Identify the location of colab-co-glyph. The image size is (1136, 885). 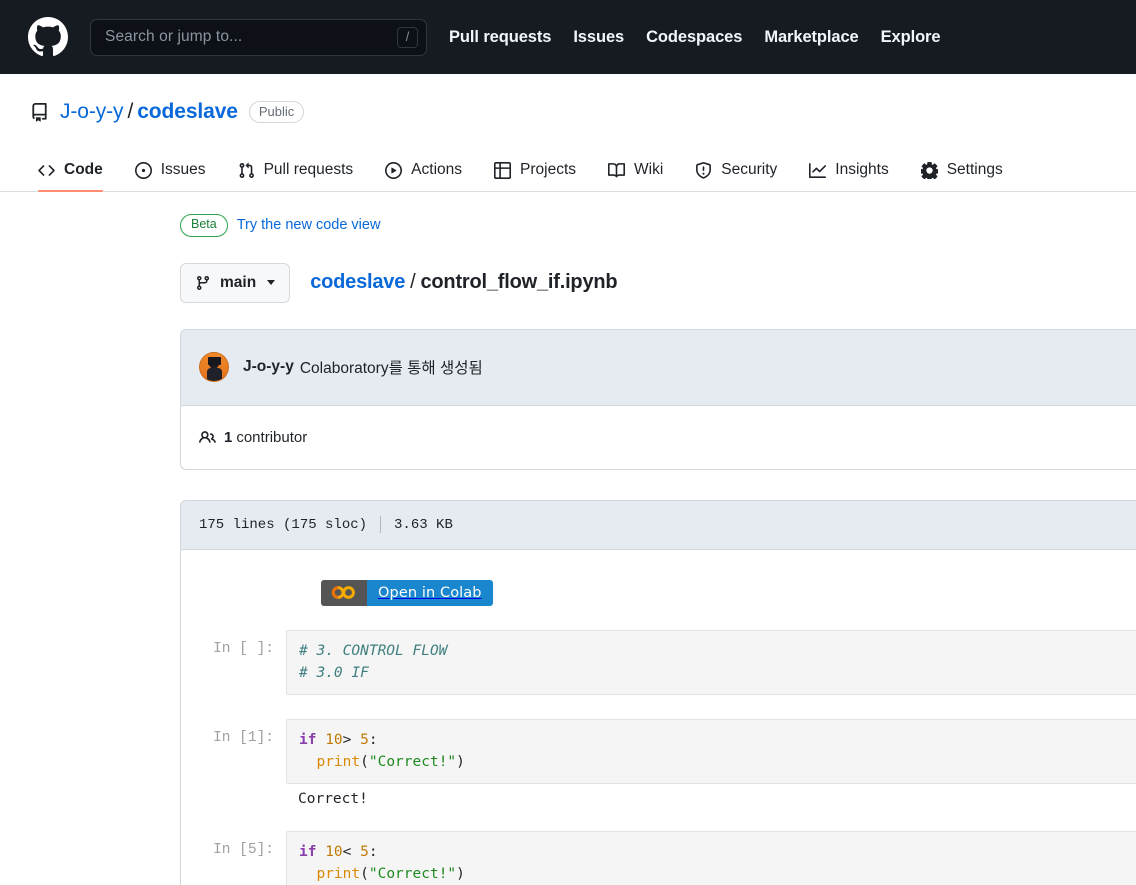
(343, 592).